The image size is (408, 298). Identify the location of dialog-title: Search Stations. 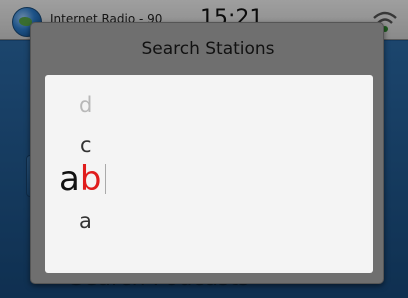
(208, 49).